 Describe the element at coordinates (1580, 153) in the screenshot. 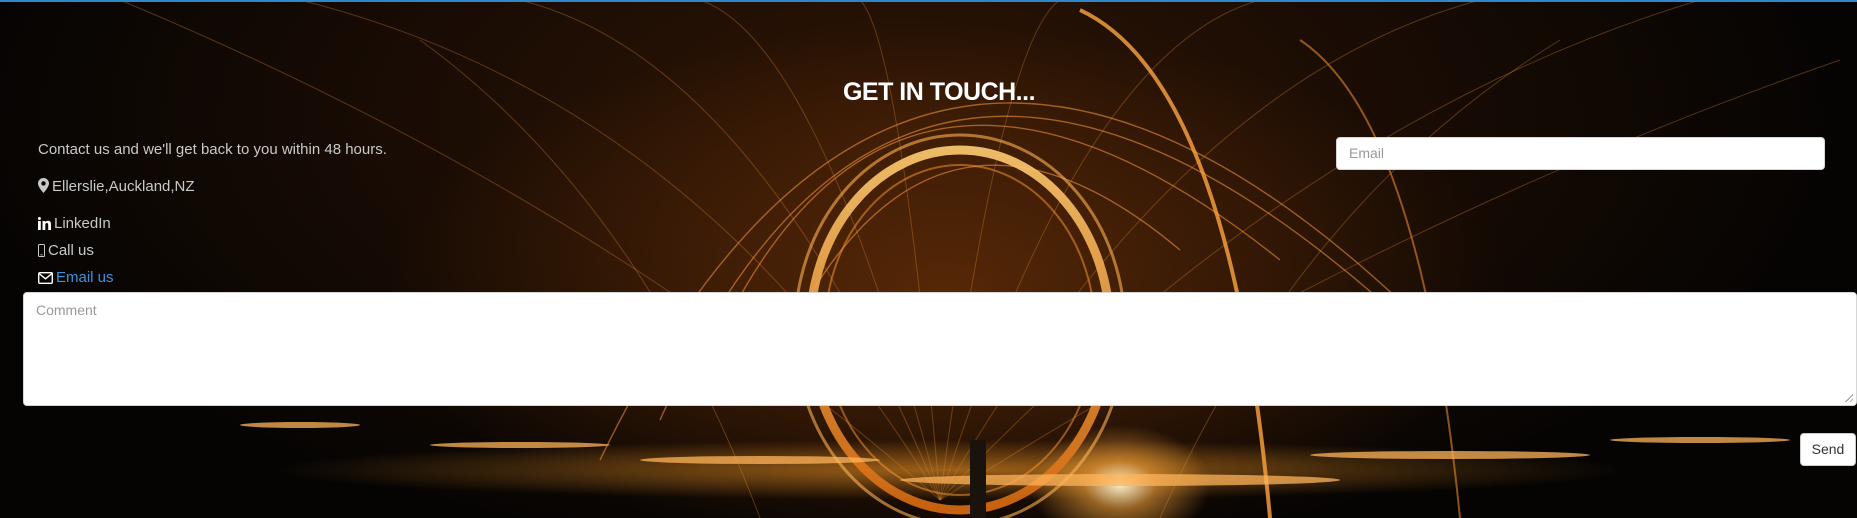

I see `email-field: Email` at that location.